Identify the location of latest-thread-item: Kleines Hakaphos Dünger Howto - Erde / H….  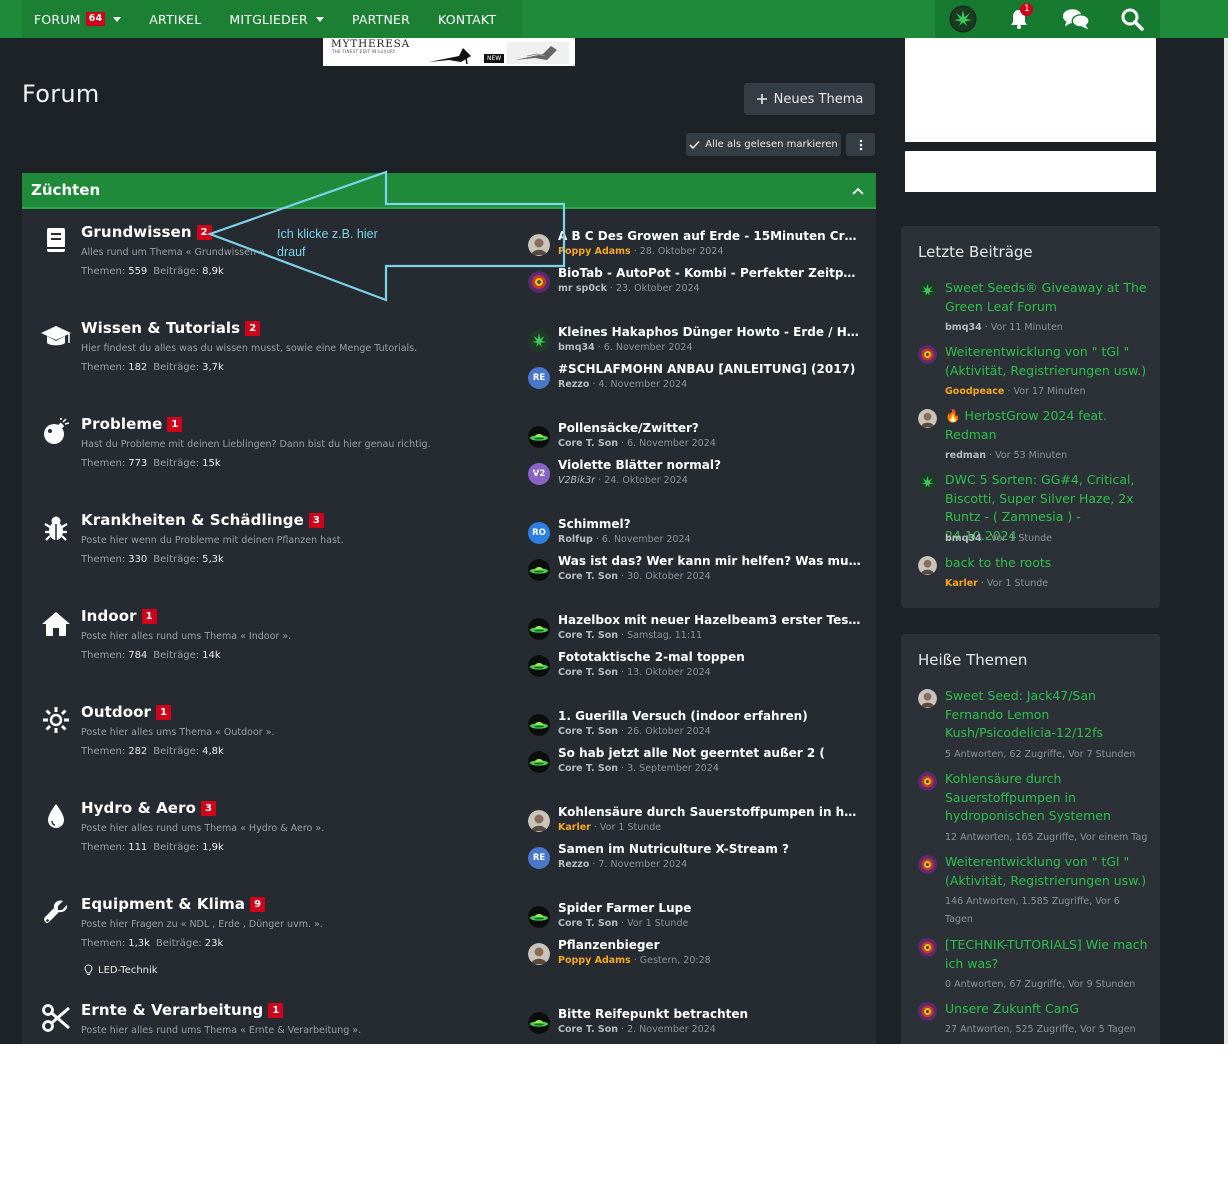
(698, 343).